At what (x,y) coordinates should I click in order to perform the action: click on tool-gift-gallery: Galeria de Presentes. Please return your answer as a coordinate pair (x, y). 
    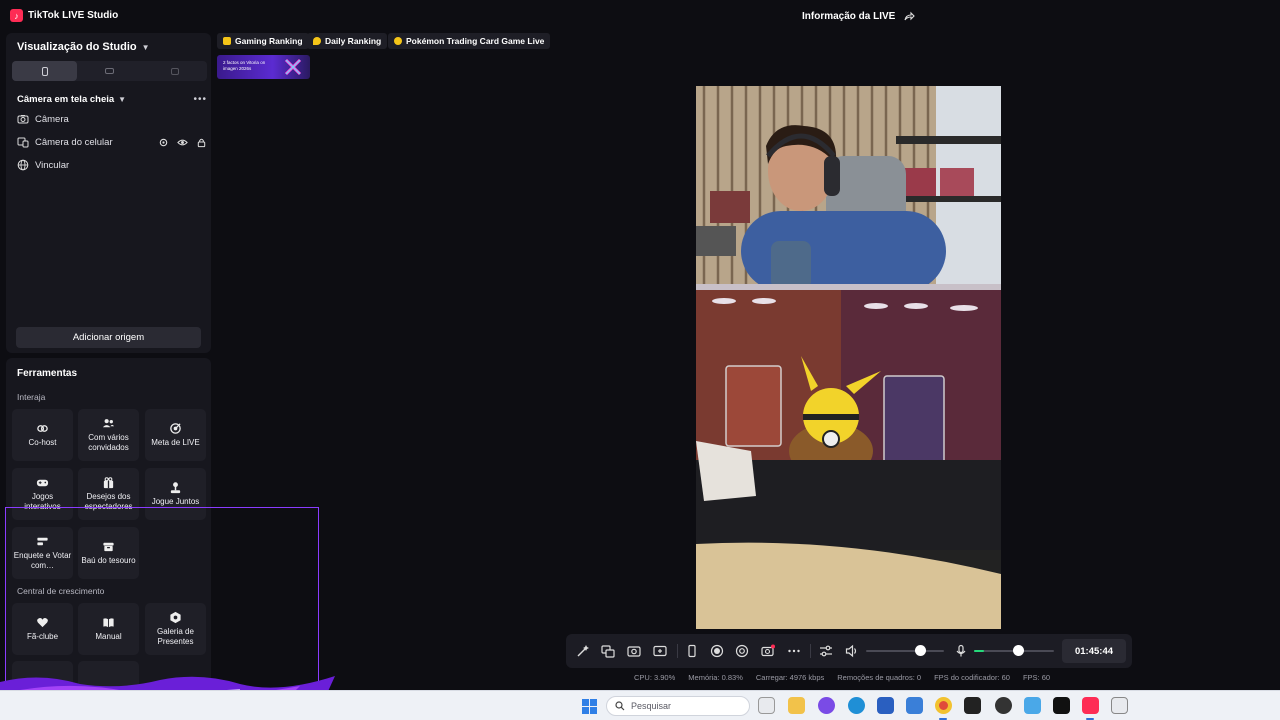
    Looking at the image, I should click on (175, 629).